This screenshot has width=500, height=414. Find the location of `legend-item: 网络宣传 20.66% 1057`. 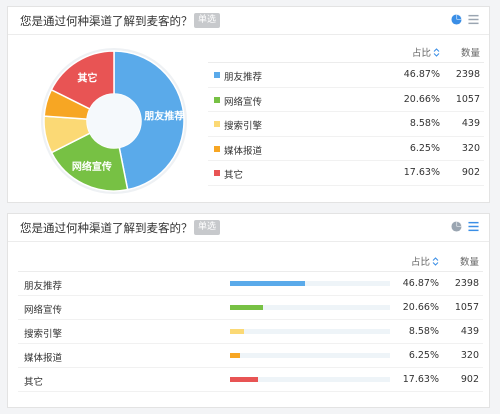

legend-item: 网络宣传 20.66% 1057 is located at coordinates (346, 100).